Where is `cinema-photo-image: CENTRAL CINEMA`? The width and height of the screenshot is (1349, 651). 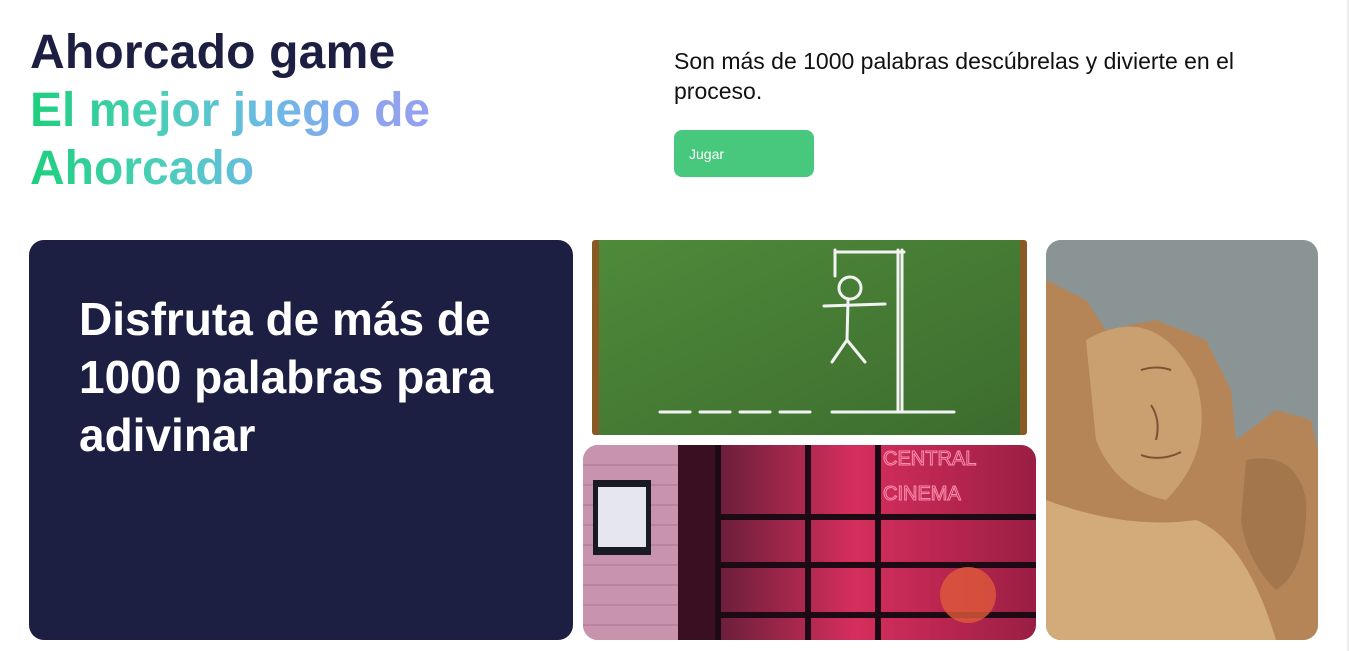 cinema-photo-image: CENTRAL CINEMA is located at coordinates (809, 542).